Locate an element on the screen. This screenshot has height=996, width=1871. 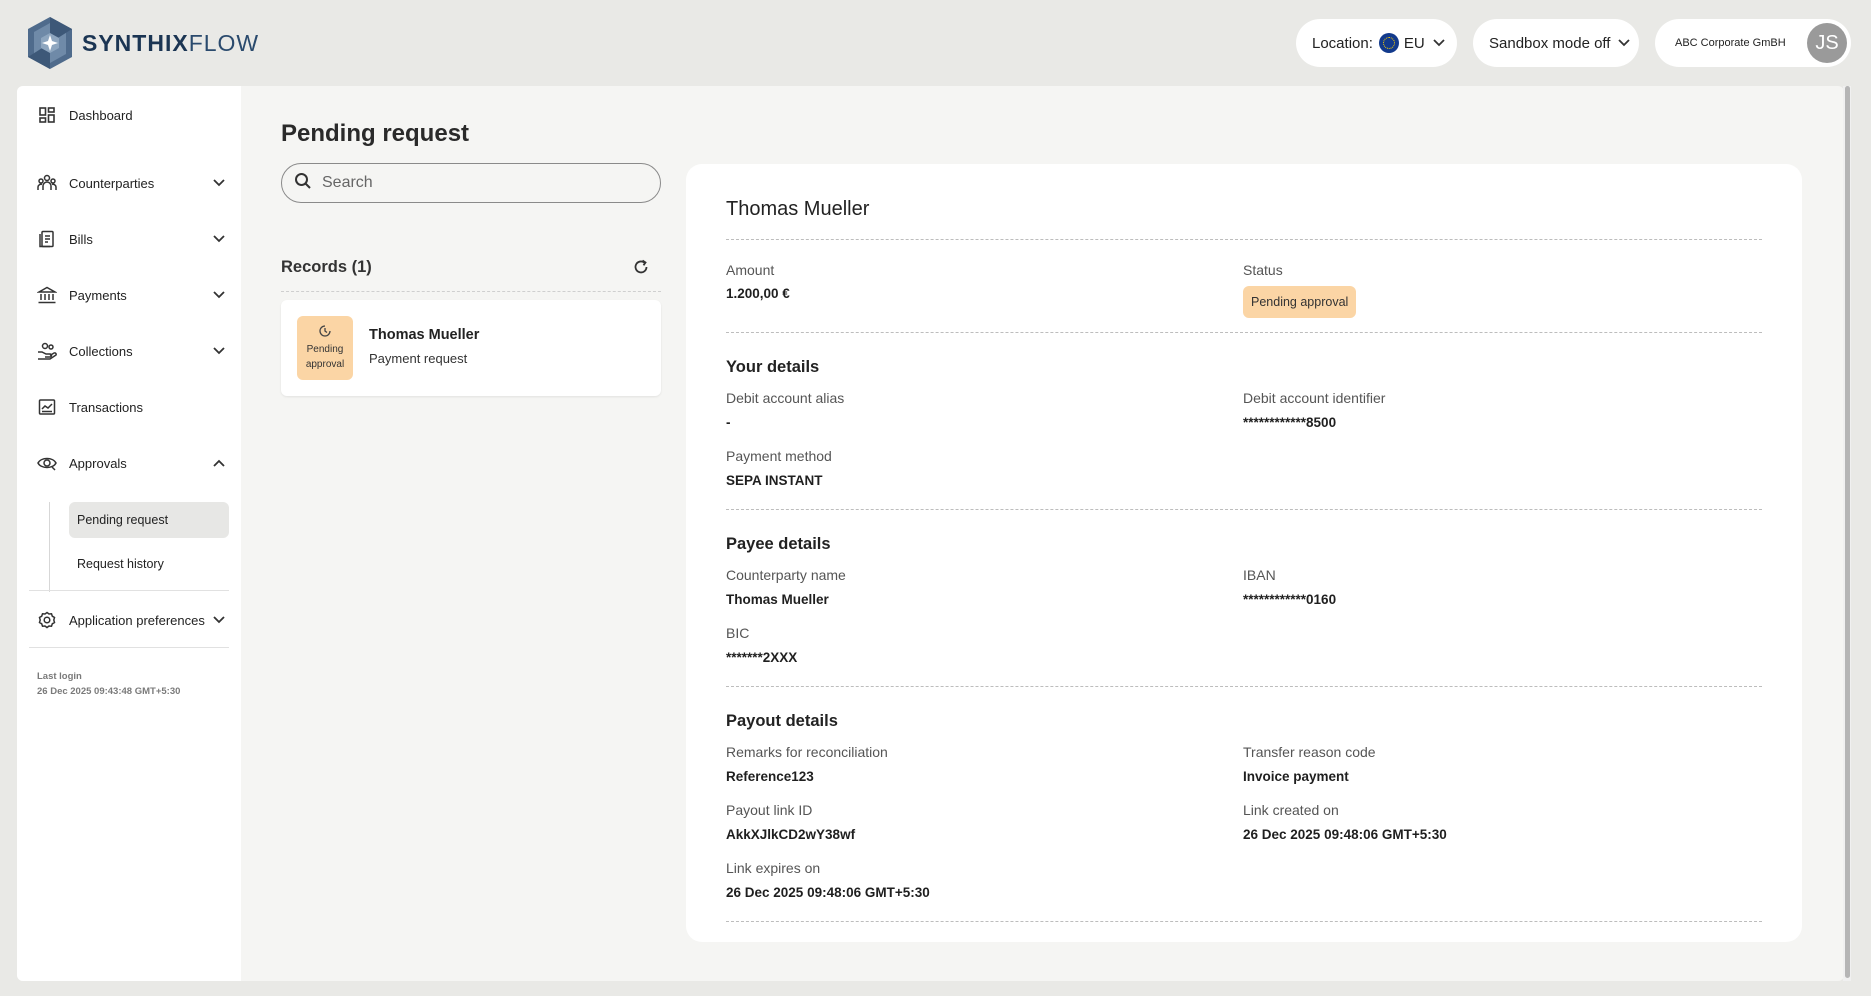
iban-label: IBAN is located at coordinates (1259, 575).